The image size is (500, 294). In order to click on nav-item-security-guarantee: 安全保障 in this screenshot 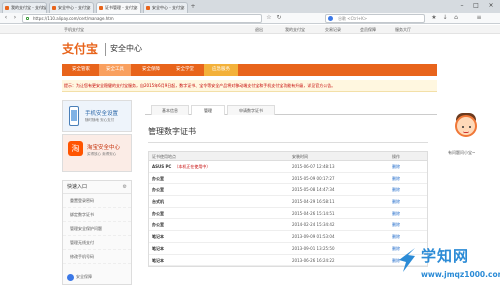, I will do `click(151, 70)`.